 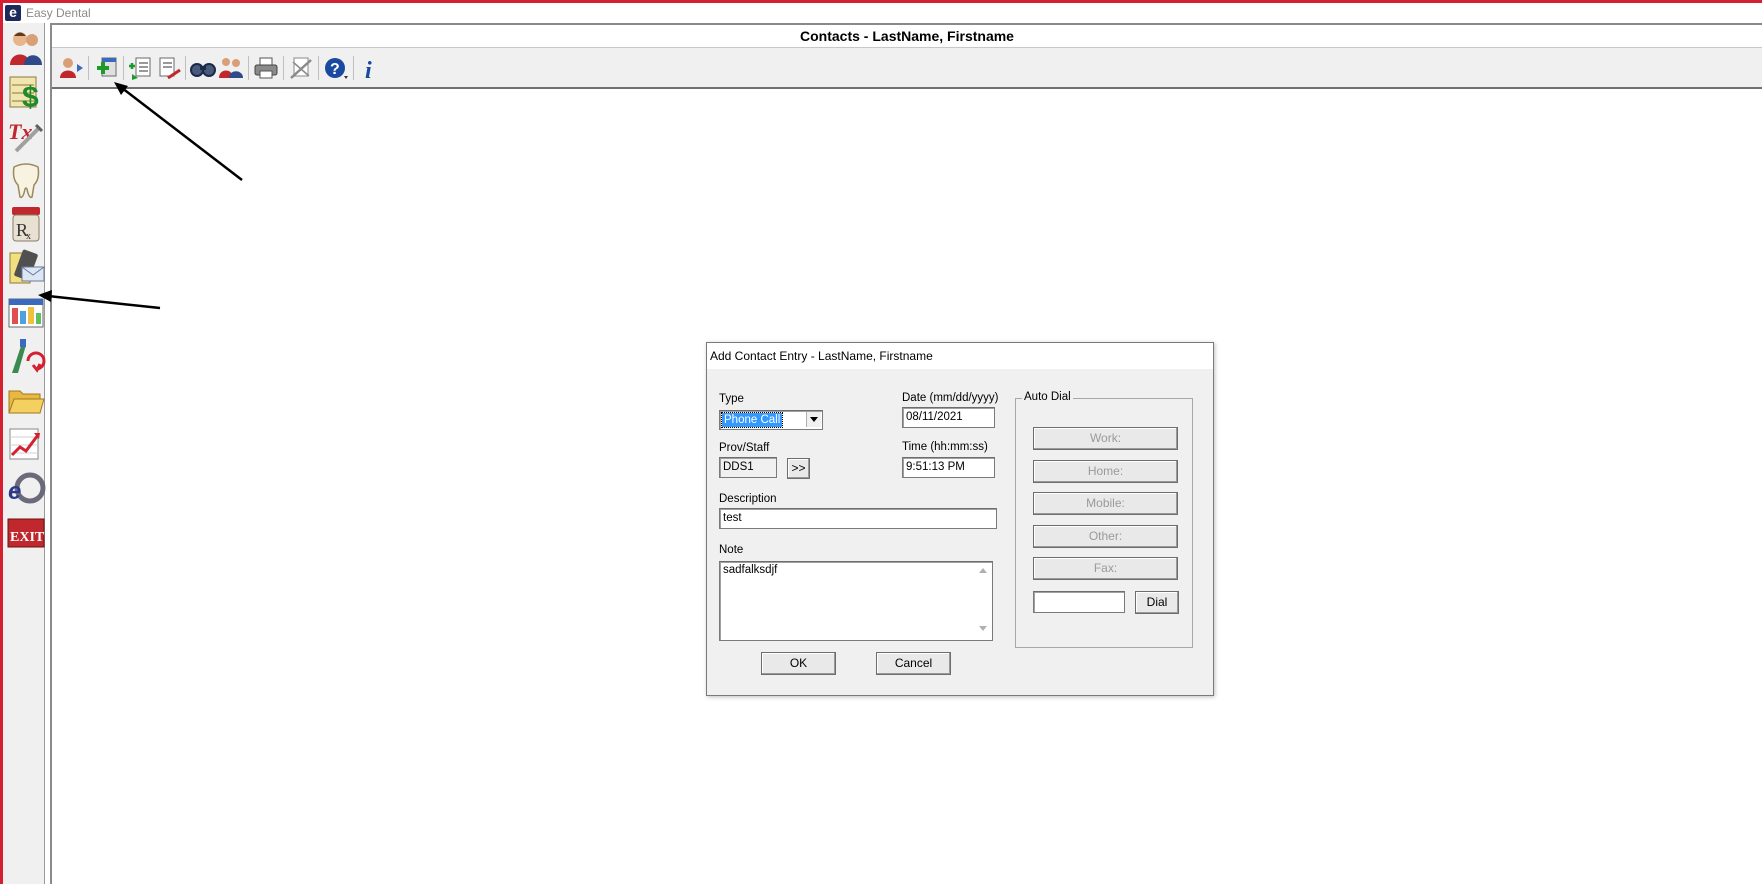 I want to click on type-select: Phone Call, so click(x=771, y=420).